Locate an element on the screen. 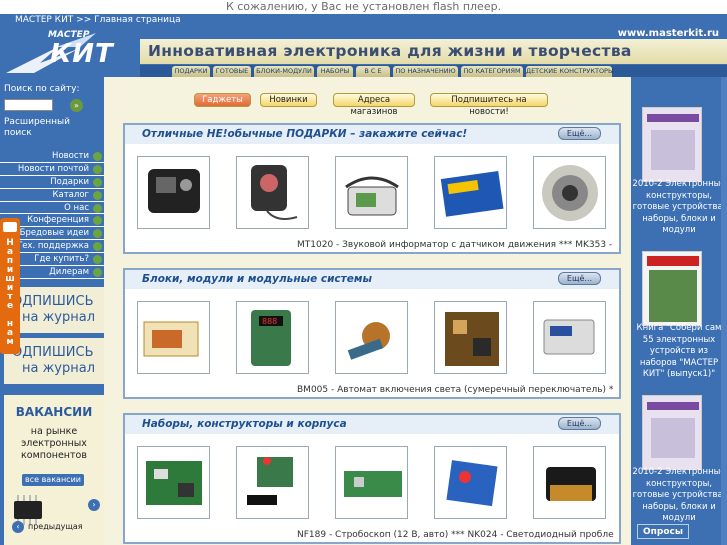 This screenshot has height=545, width=727. prev-arrow-icon: ‹ is located at coordinates (18, 527).